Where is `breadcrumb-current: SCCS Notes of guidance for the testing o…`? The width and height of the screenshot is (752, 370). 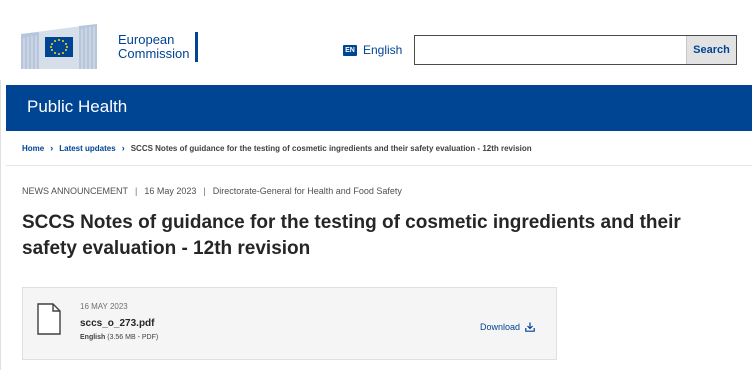
breadcrumb-current: SCCS Notes of guidance for the testing o… is located at coordinates (331, 148).